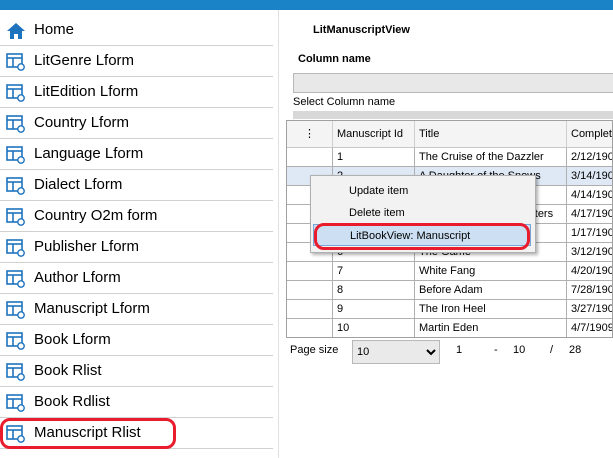 This screenshot has height=458, width=613. What do you see at coordinates (374, 290) in the screenshot?
I see `cell-manuscript-id: 8` at bounding box center [374, 290].